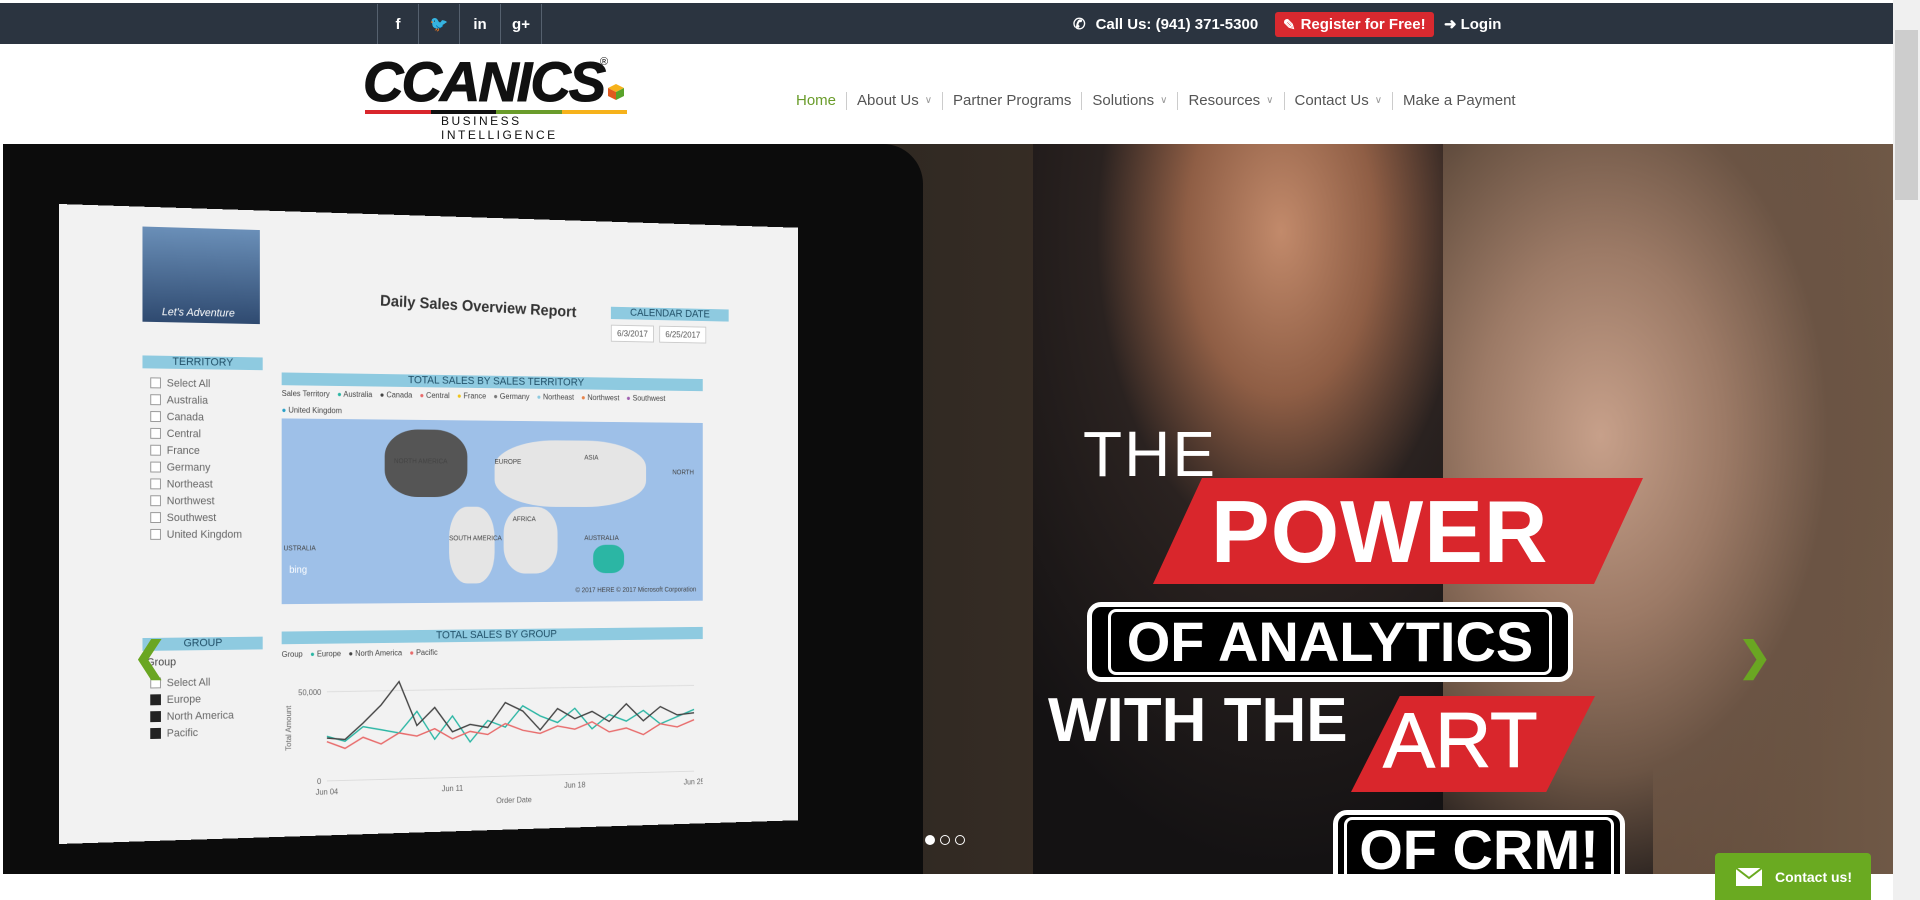 The width and height of the screenshot is (1920, 900). Describe the element at coordinates (1231, 101) in the screenshot. I see `nav-resources: Resources ∨` at that location.